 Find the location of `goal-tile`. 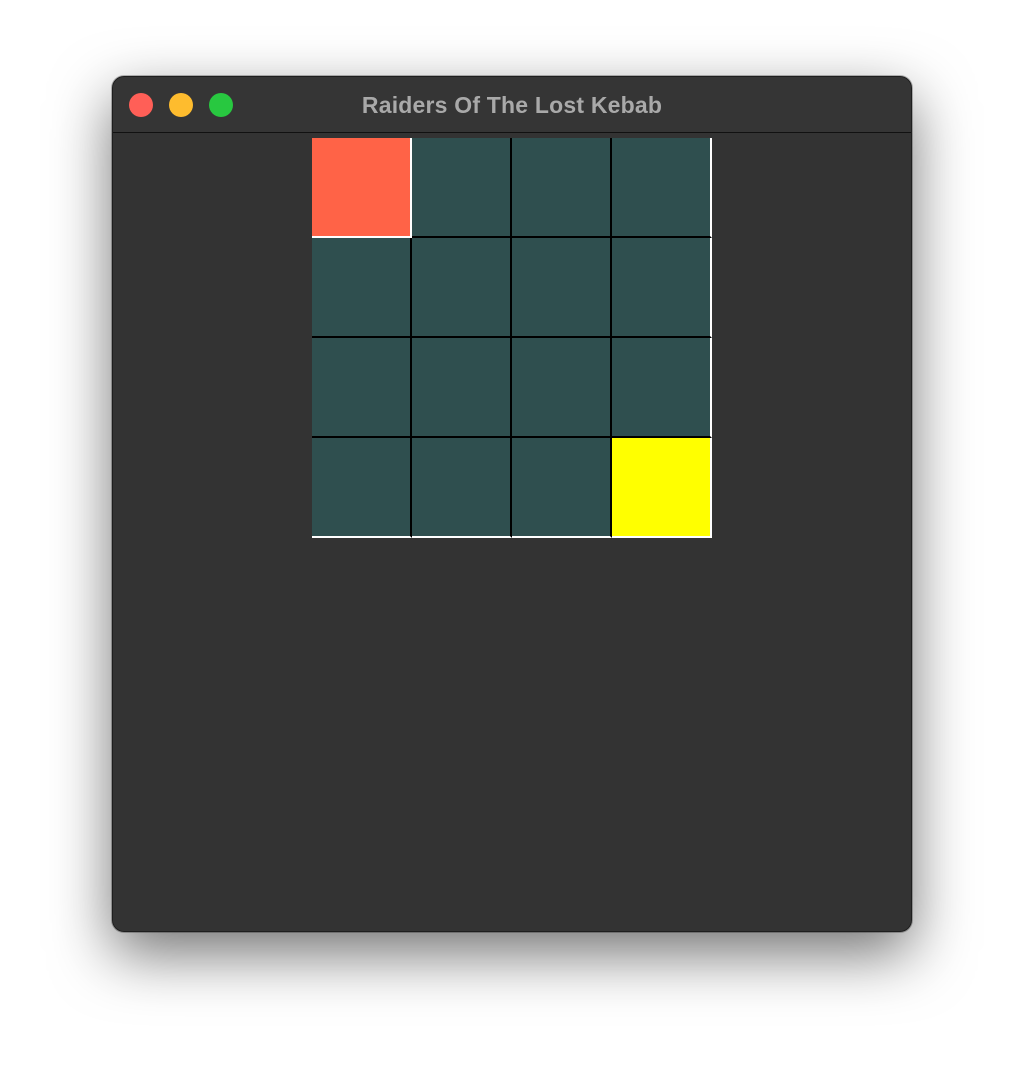

goal-tile is located at coordinates (662, 488).